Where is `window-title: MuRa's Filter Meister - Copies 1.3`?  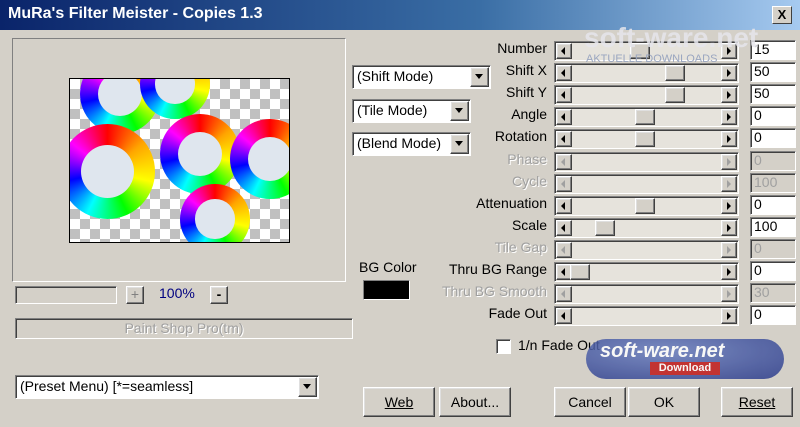
window-title: MuRa's Filter Meister - Copies 1.3 is located at coordinates (135, 13).